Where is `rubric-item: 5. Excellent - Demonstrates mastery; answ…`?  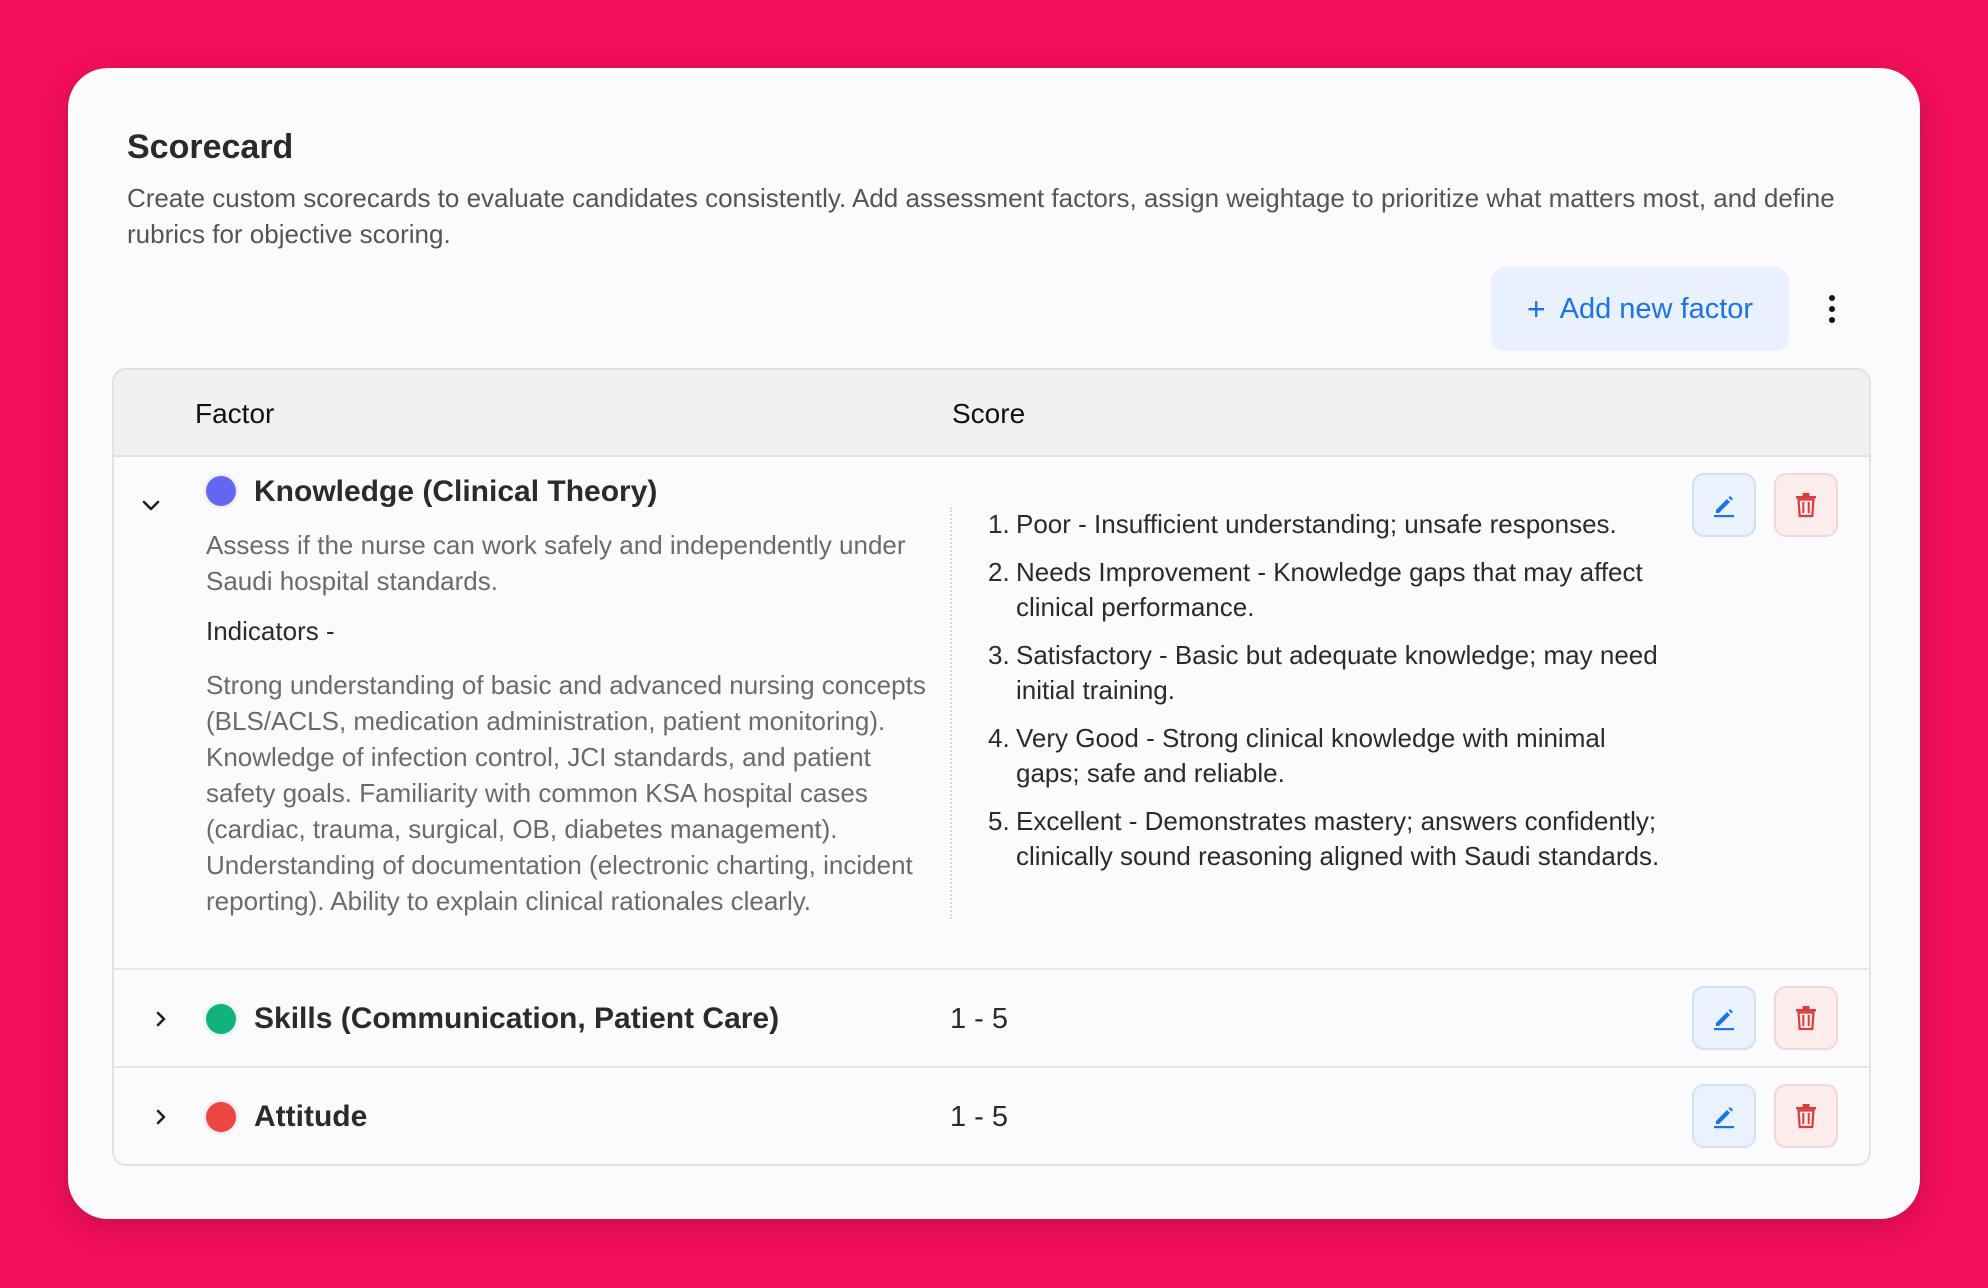
rubric-item: 5. Excellent - Demonstrates mastery; answ… is located at coordinates (1324, 838).